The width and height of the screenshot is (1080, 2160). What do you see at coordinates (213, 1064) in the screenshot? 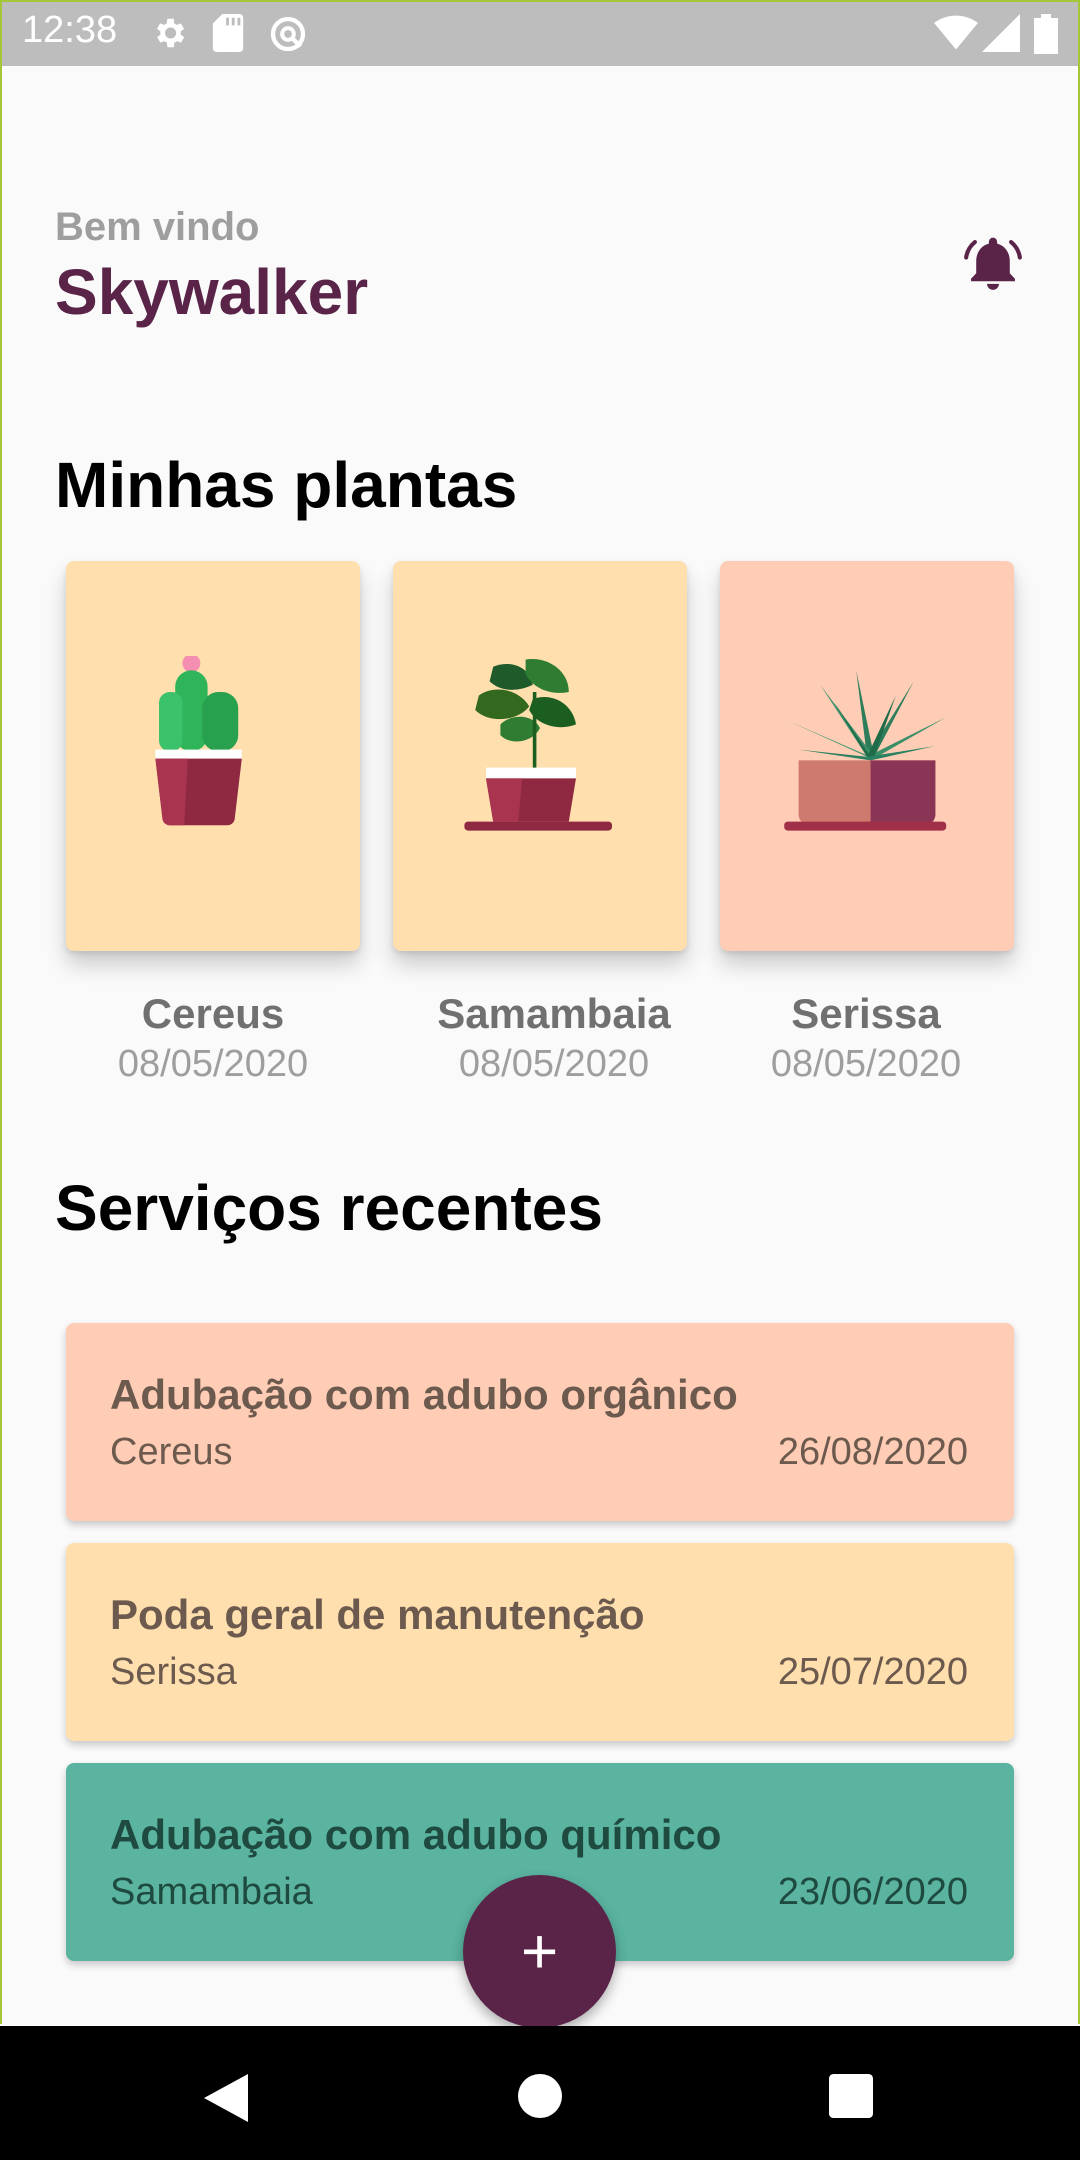
I see `plant-date-cereus: 08/05/2020` at bounding box center [213, 1064].